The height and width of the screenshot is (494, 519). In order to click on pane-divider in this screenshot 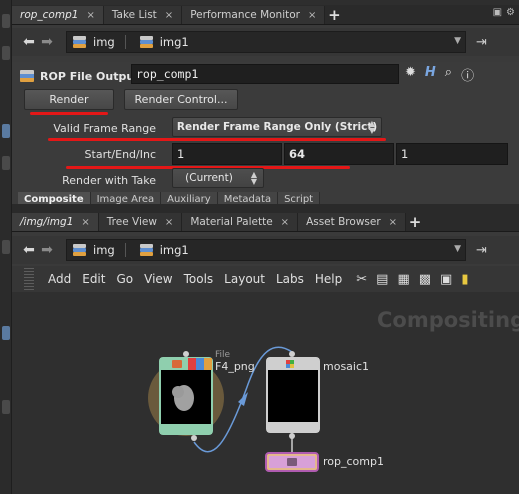, I will do `click(265, 208)`.